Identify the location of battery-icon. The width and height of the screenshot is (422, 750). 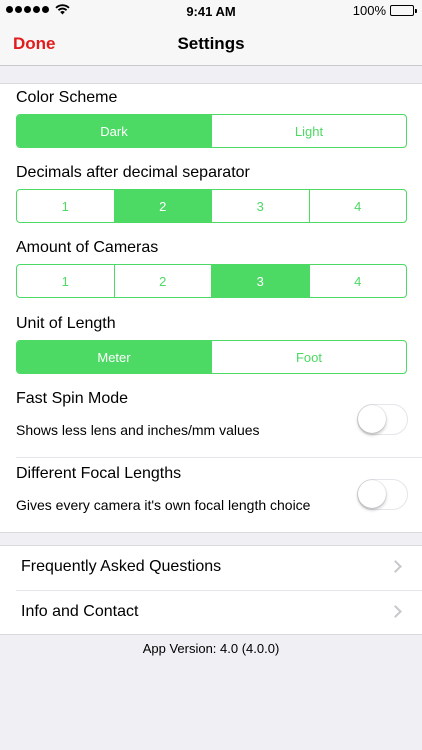
(403, 10).